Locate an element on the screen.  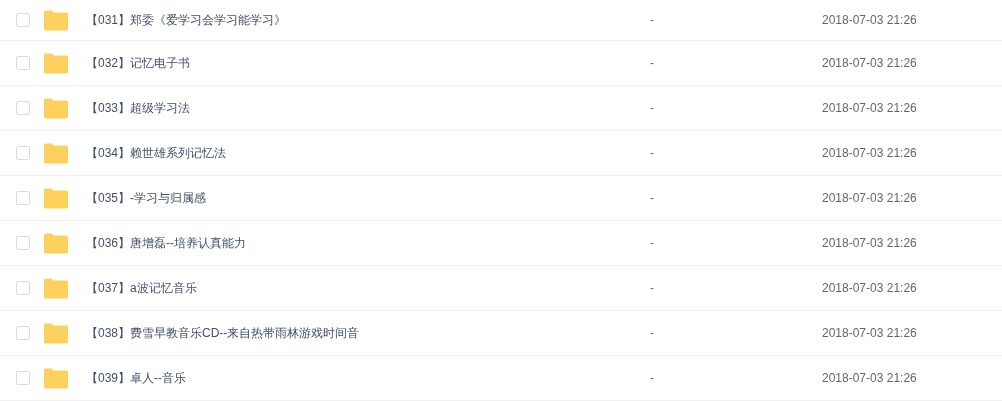
folder-name: 【035】-学习与归属感 is located at coordinates (366, 198).